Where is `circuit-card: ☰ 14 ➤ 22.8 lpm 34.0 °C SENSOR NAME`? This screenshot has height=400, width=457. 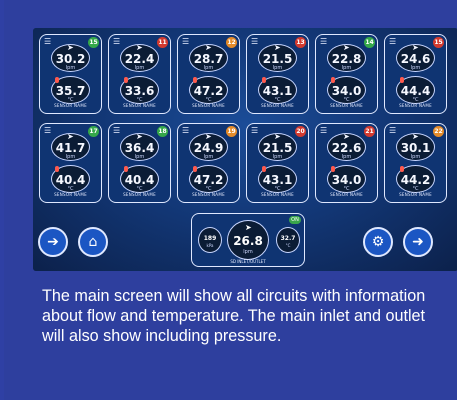 circuit-card: ☰ 14 ➤ 22.8 lpm 34.0 °C SENSOR NAME is located at coordinates (346, 74).